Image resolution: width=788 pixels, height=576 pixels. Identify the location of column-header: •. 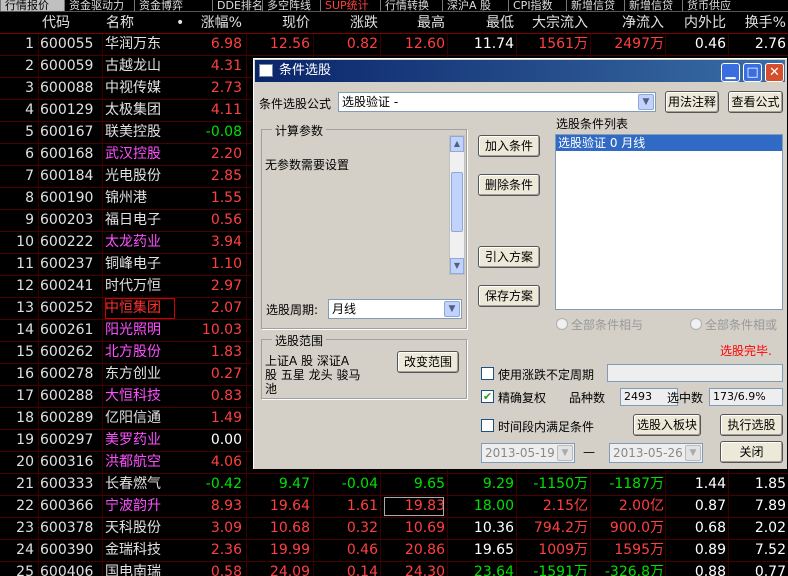
(181, 23).